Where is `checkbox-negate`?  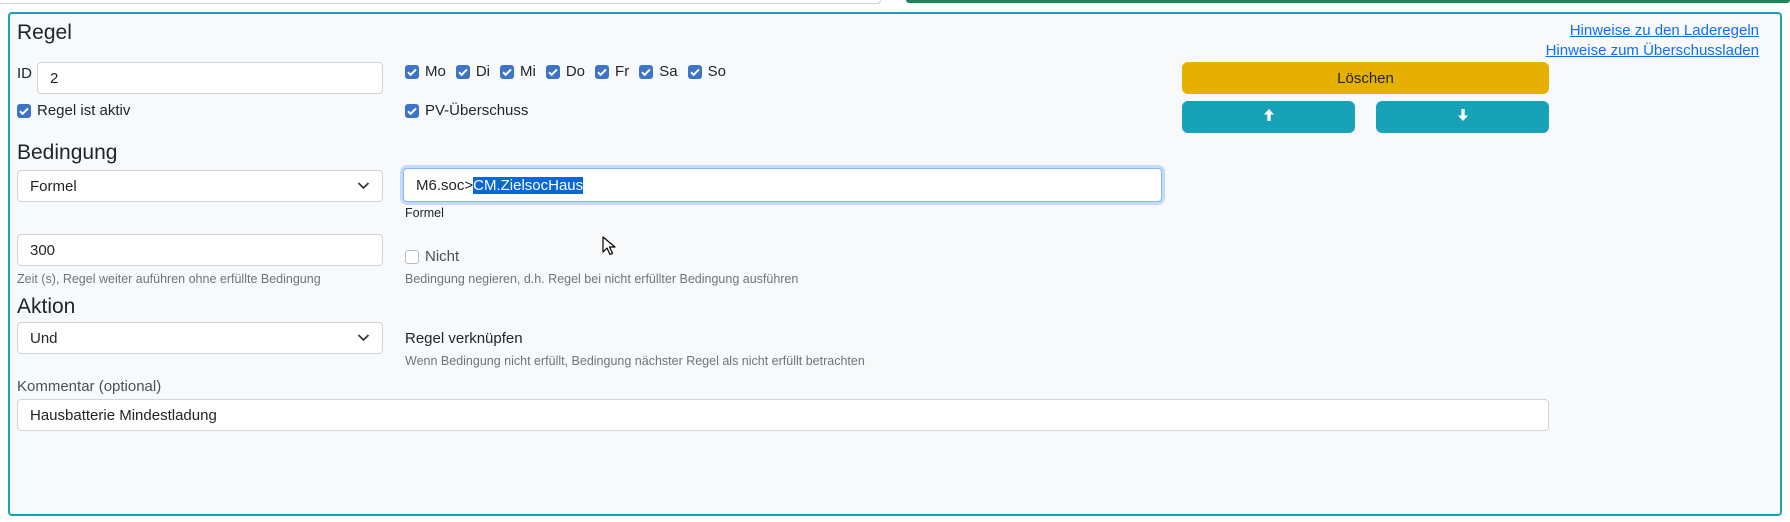
checkbox-negate is located at coordinates (412, 256).